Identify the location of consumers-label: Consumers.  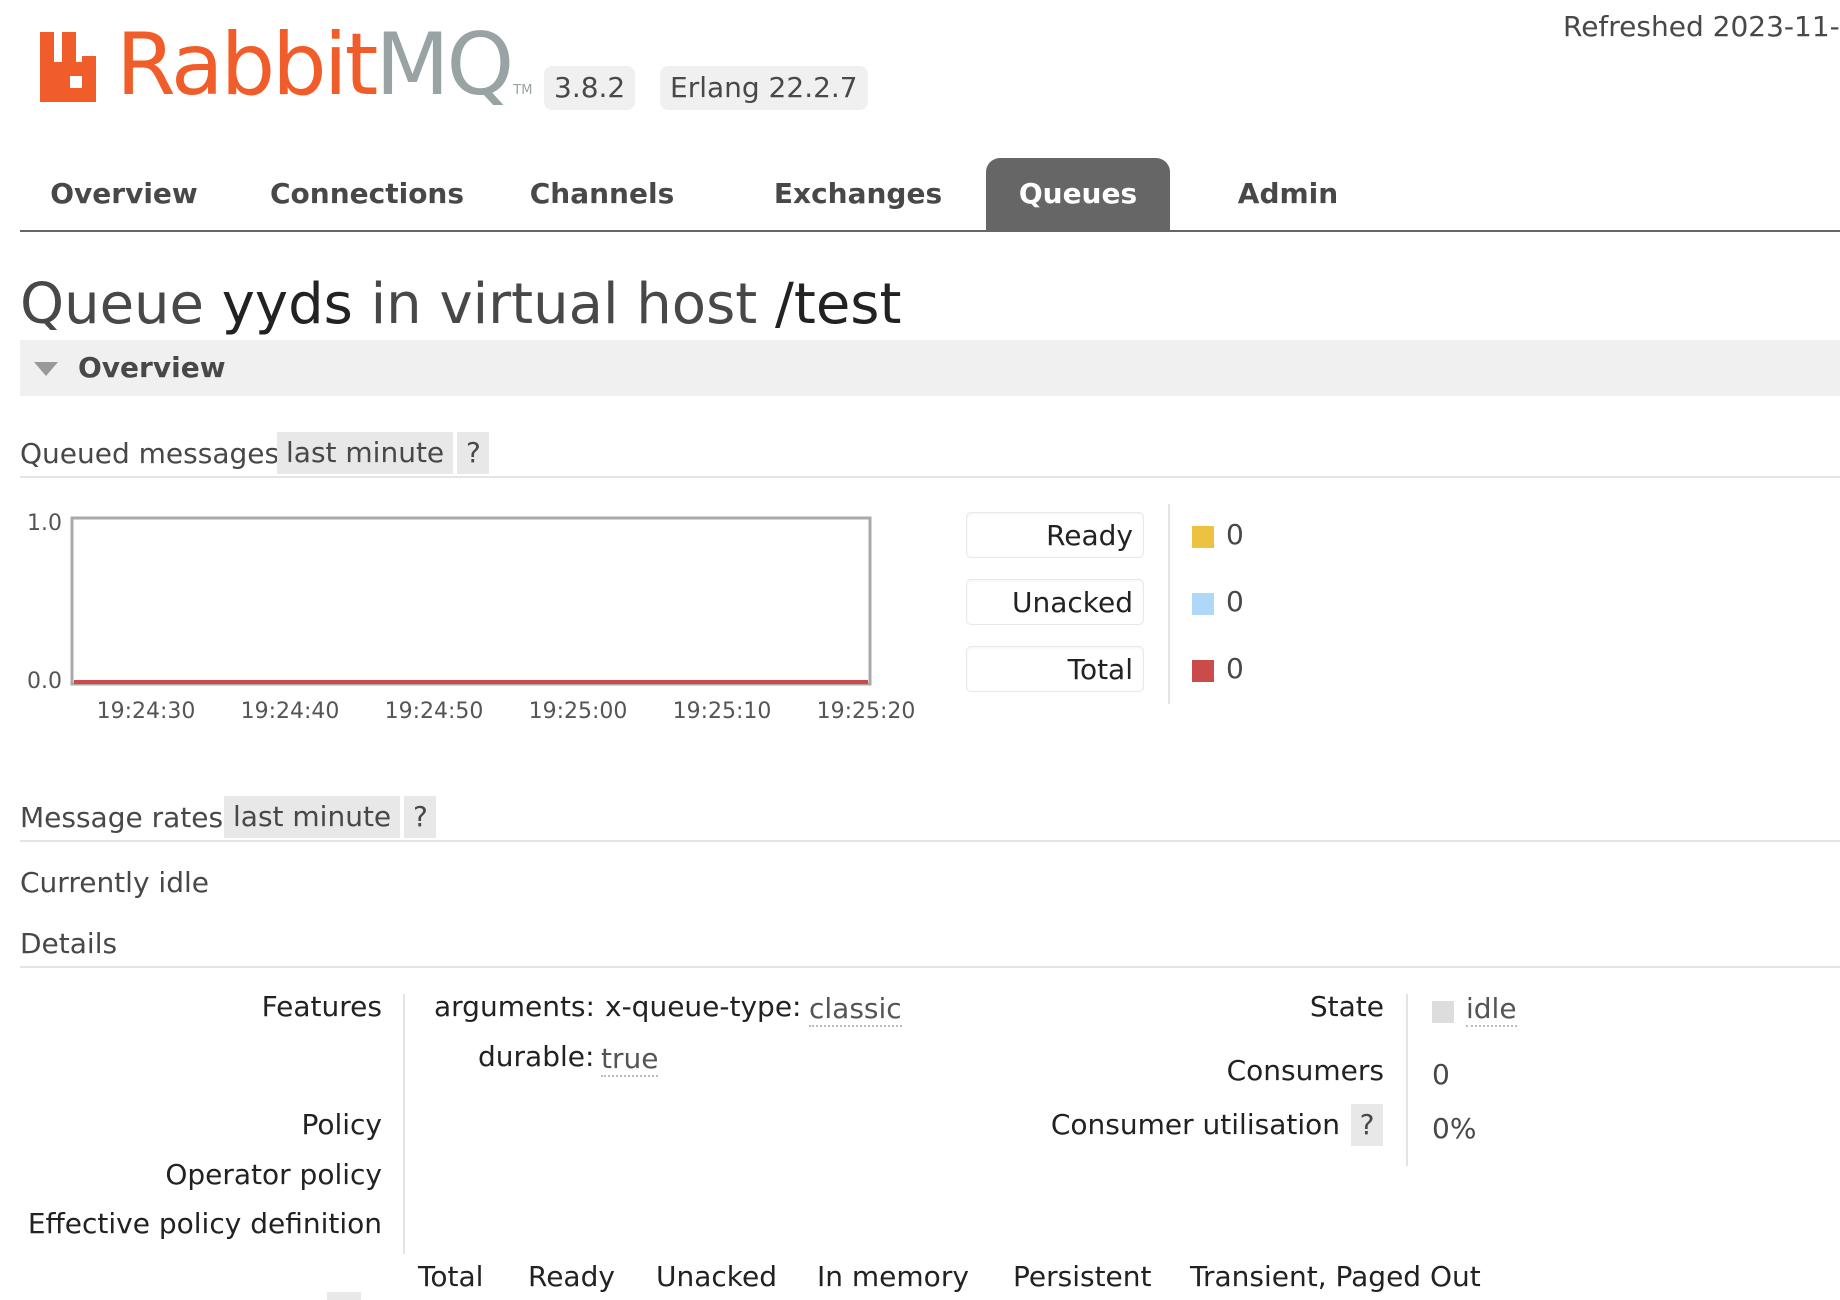
(1305, 1070).